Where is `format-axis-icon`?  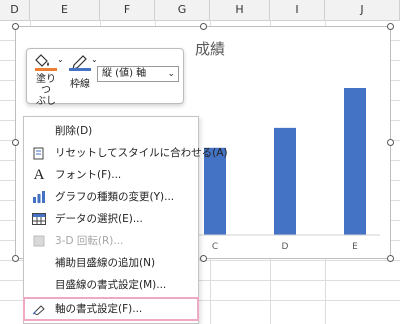 format-axis-icon is located at coordinates (39, 309).